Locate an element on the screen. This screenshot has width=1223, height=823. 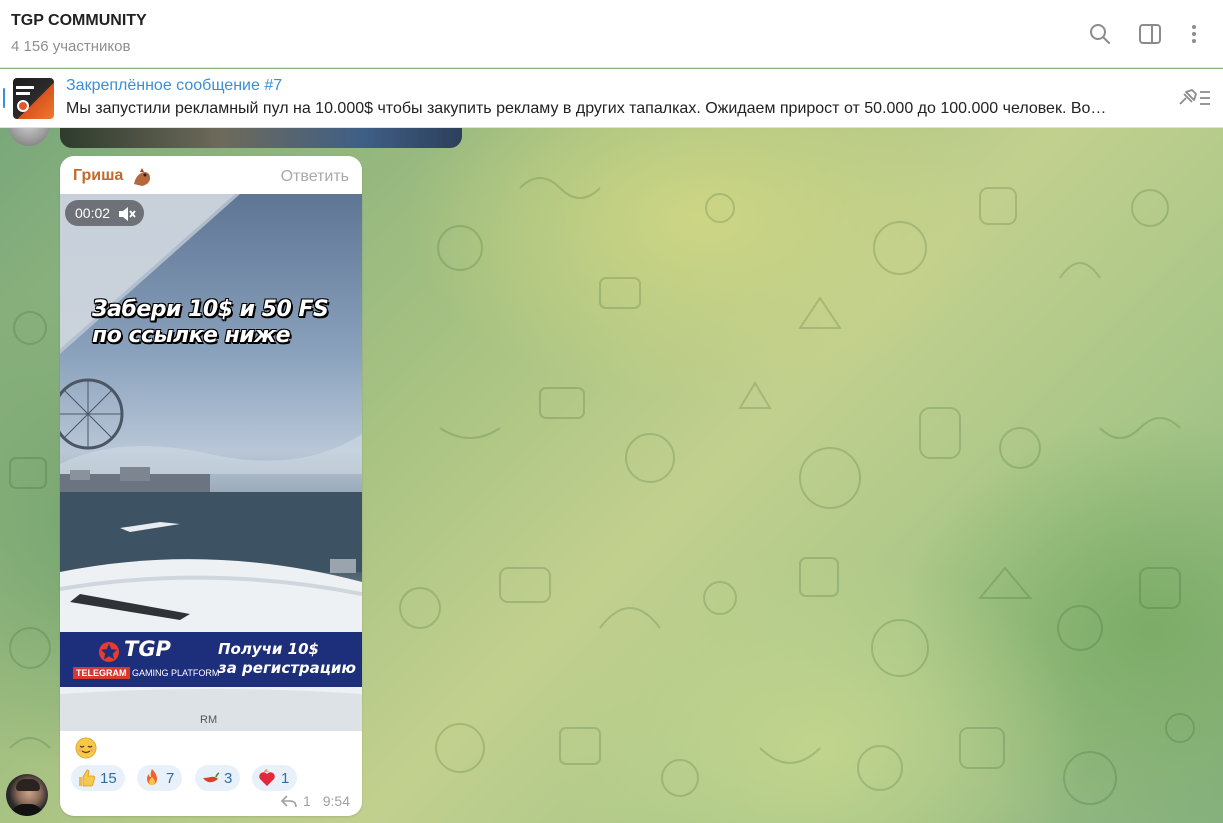
promo-text: Забери 10$ и 50 FS по ссылке ниже is located at coordinates (210, 323).